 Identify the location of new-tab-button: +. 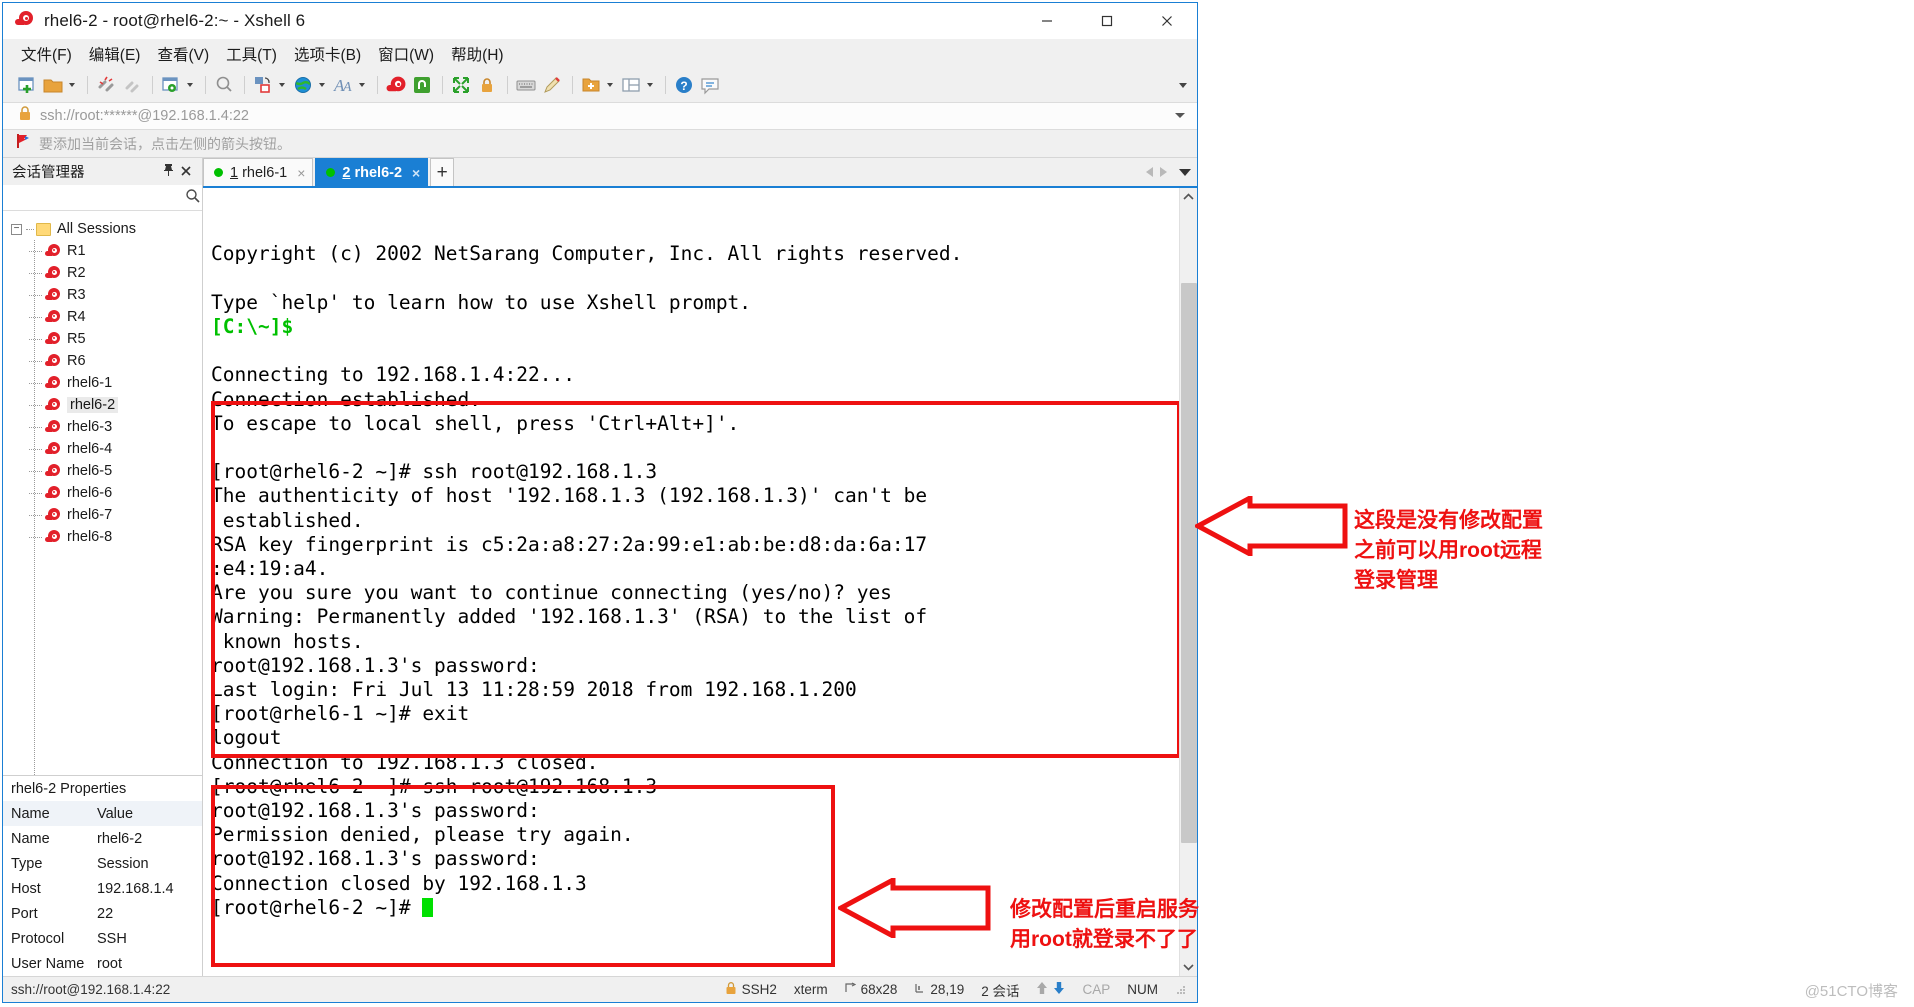
(442, 172).